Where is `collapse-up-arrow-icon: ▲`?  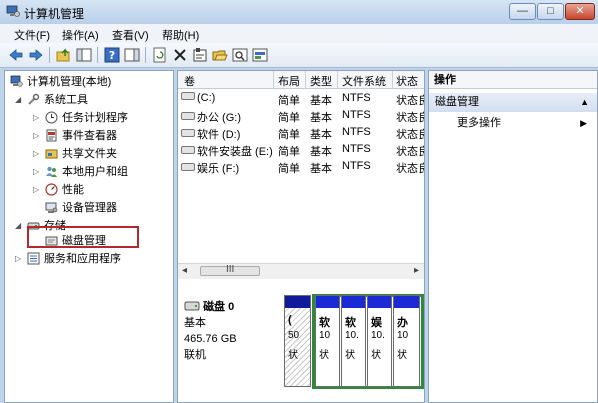 collapse-up-arrow-icon: ▲ is located at coordinates (584, 102).